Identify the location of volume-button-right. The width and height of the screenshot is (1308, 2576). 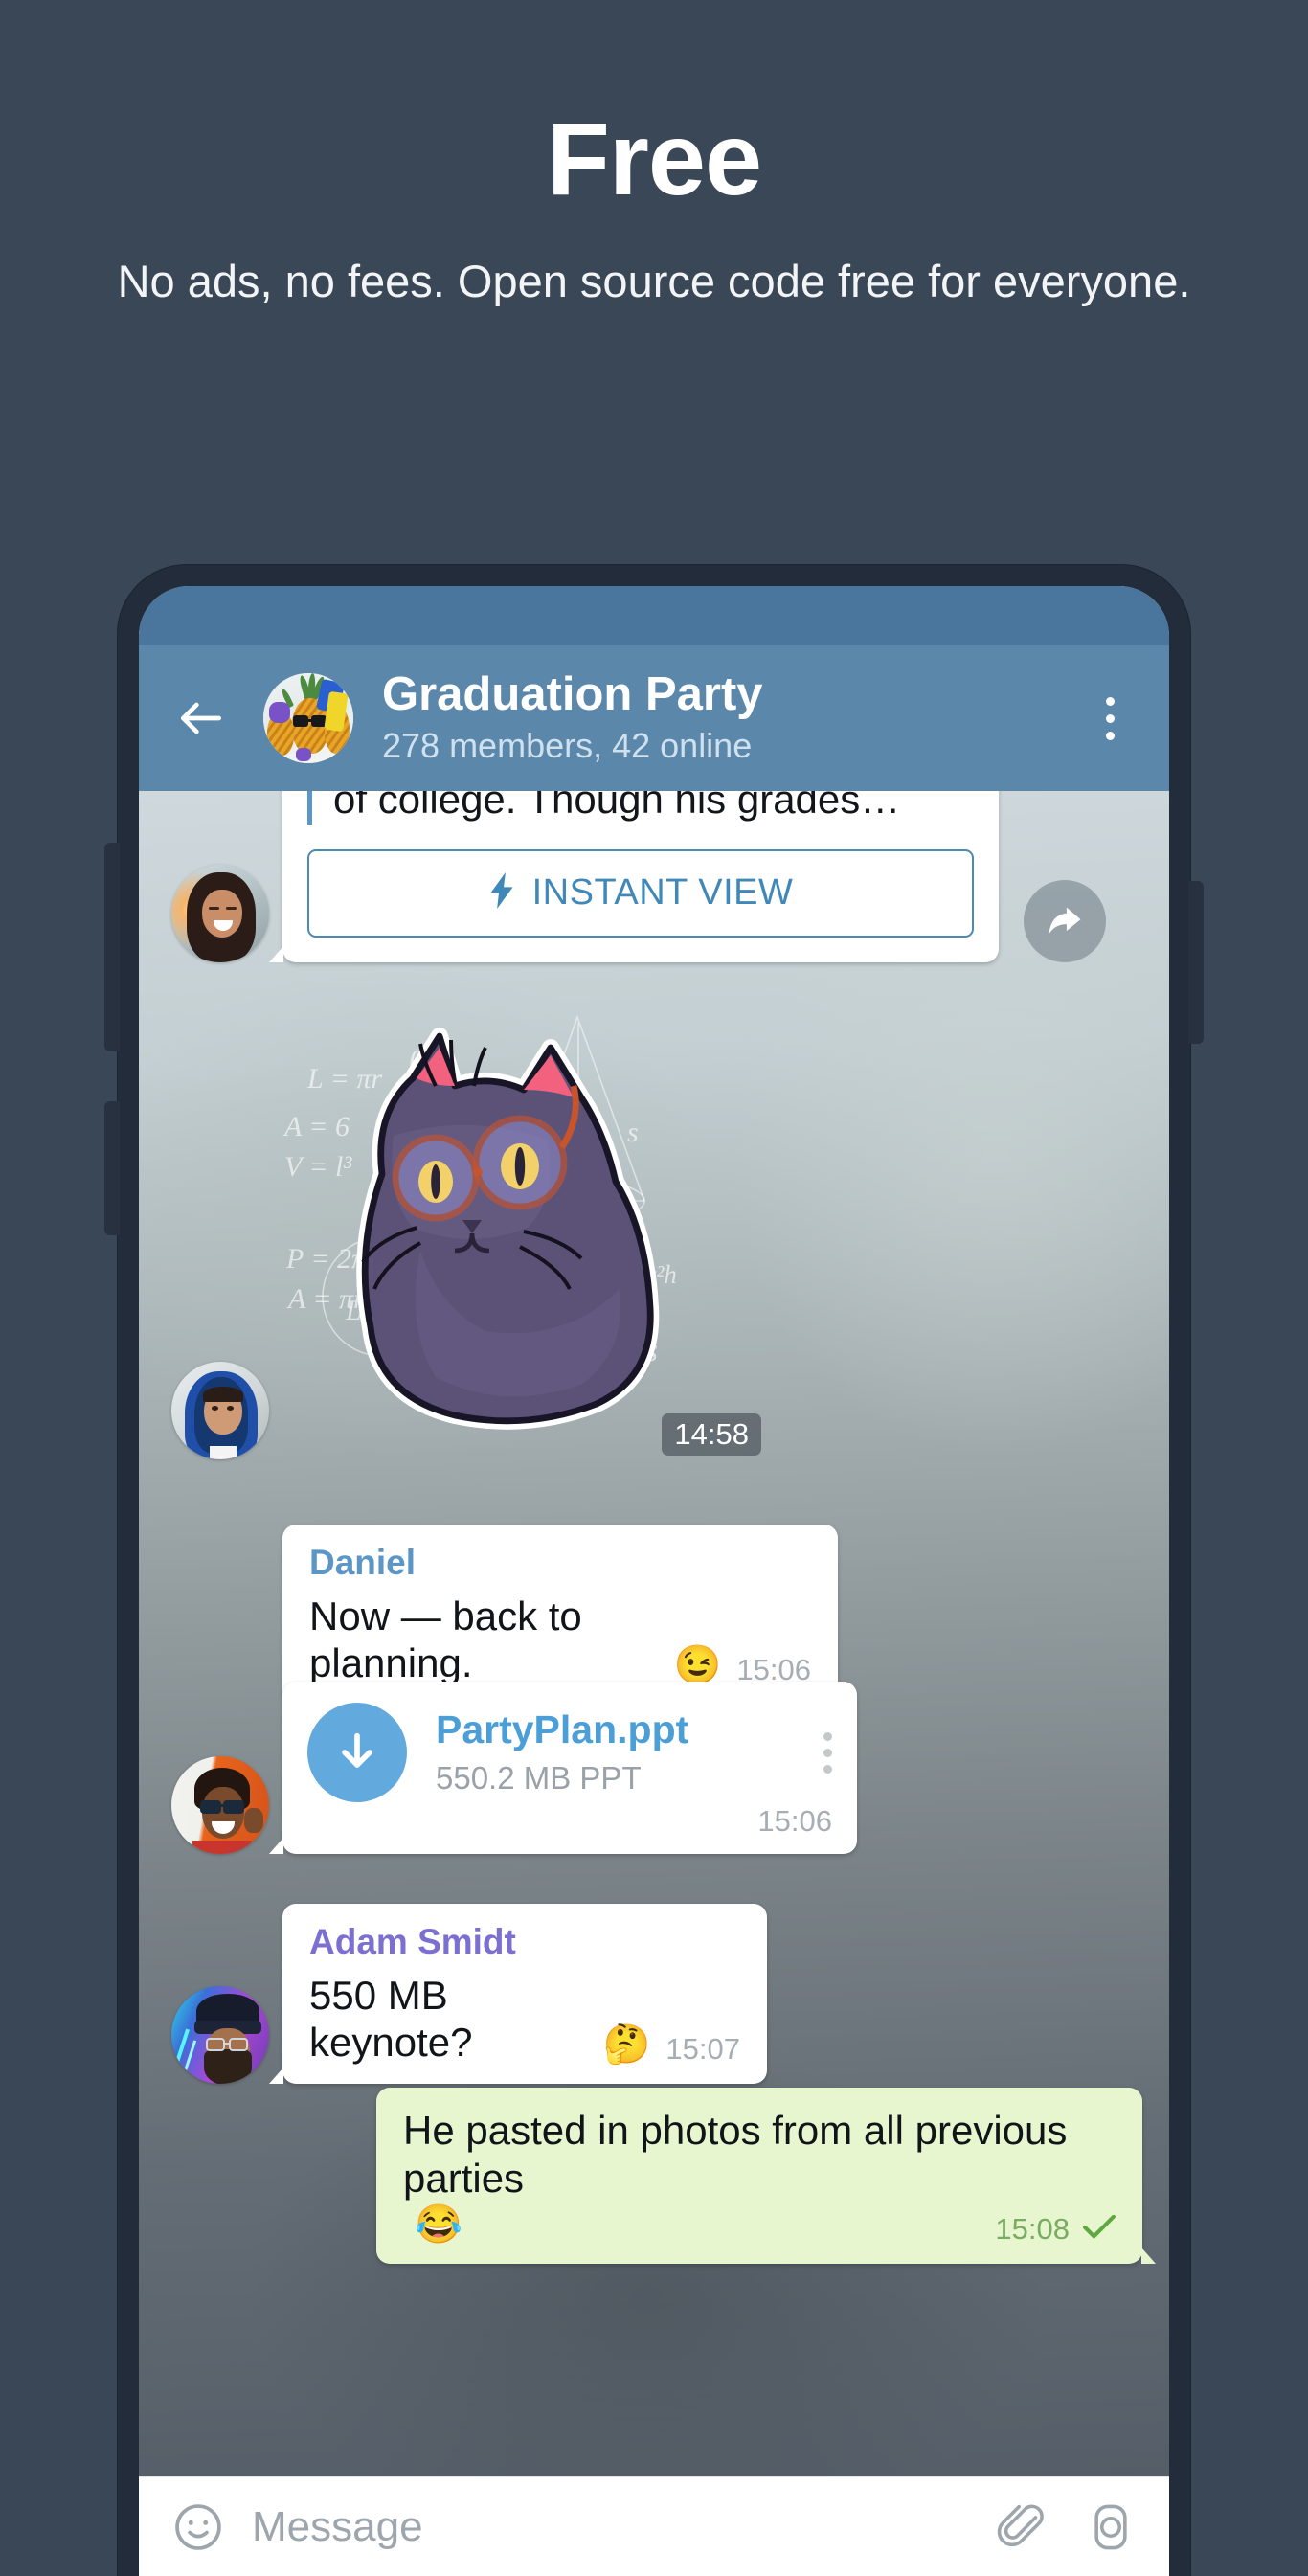
(1196, 962).